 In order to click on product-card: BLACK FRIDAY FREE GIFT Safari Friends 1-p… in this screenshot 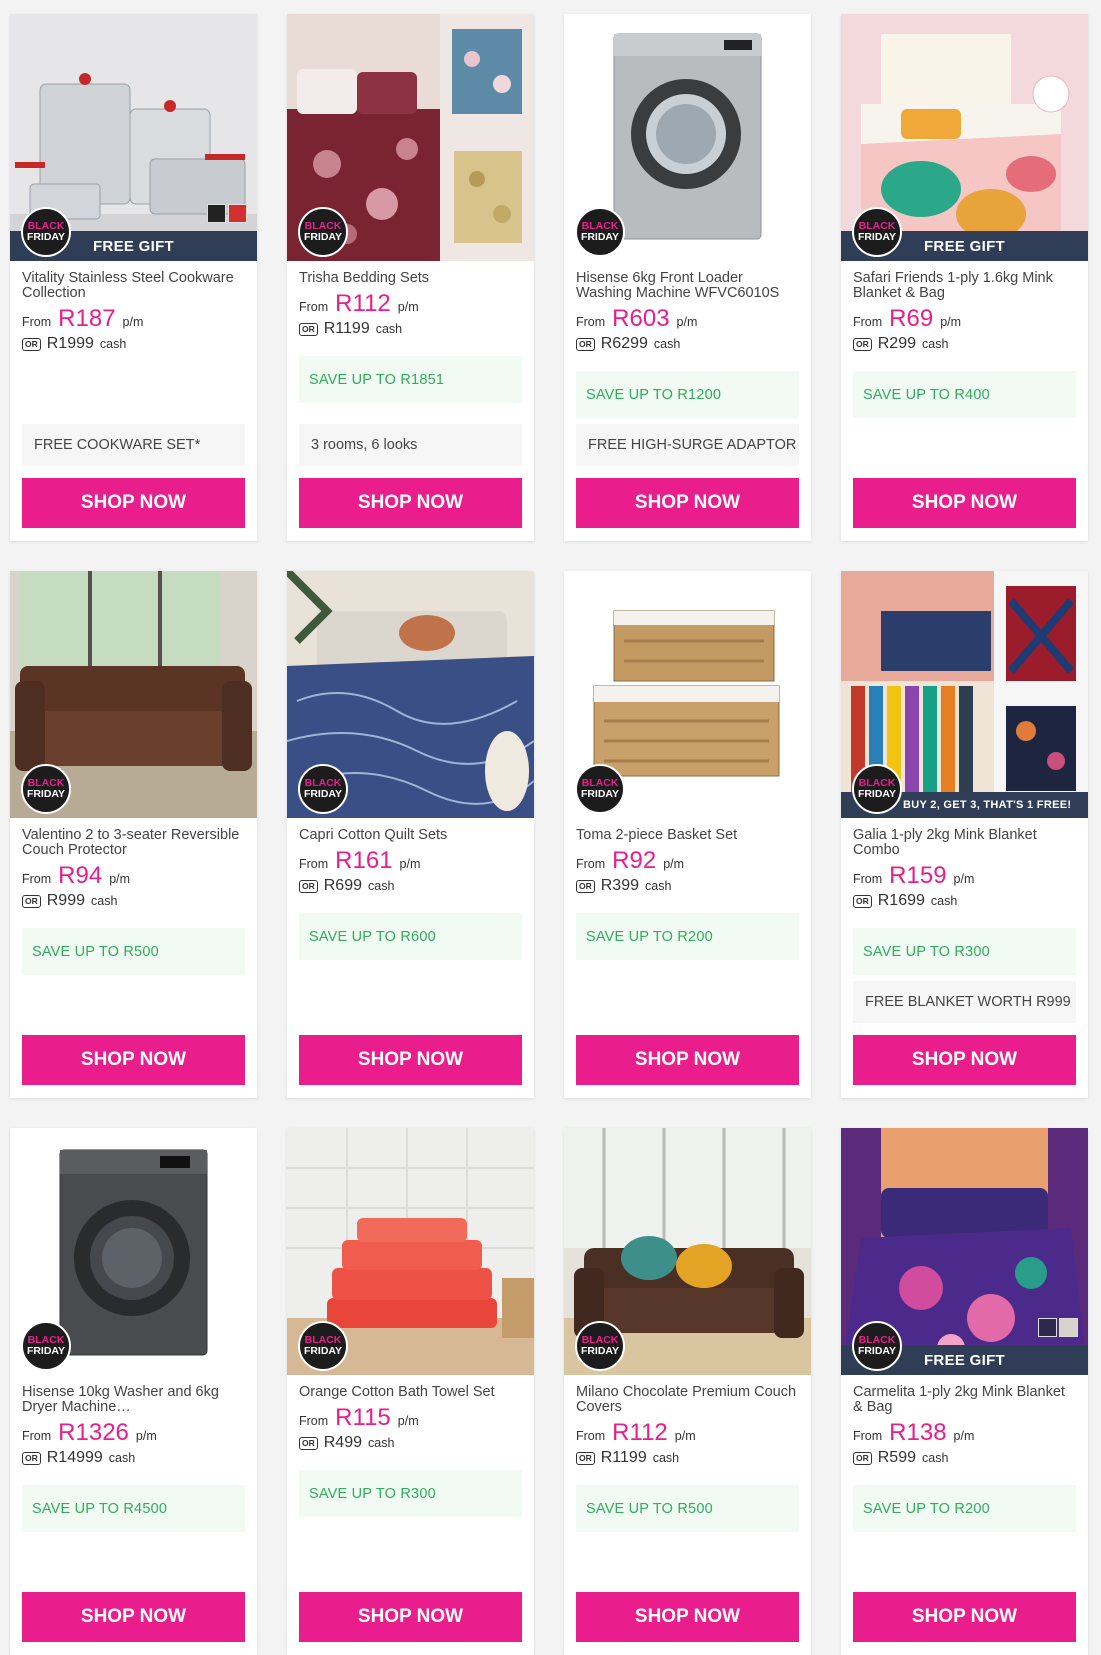, I will do `click(964, 277)`.